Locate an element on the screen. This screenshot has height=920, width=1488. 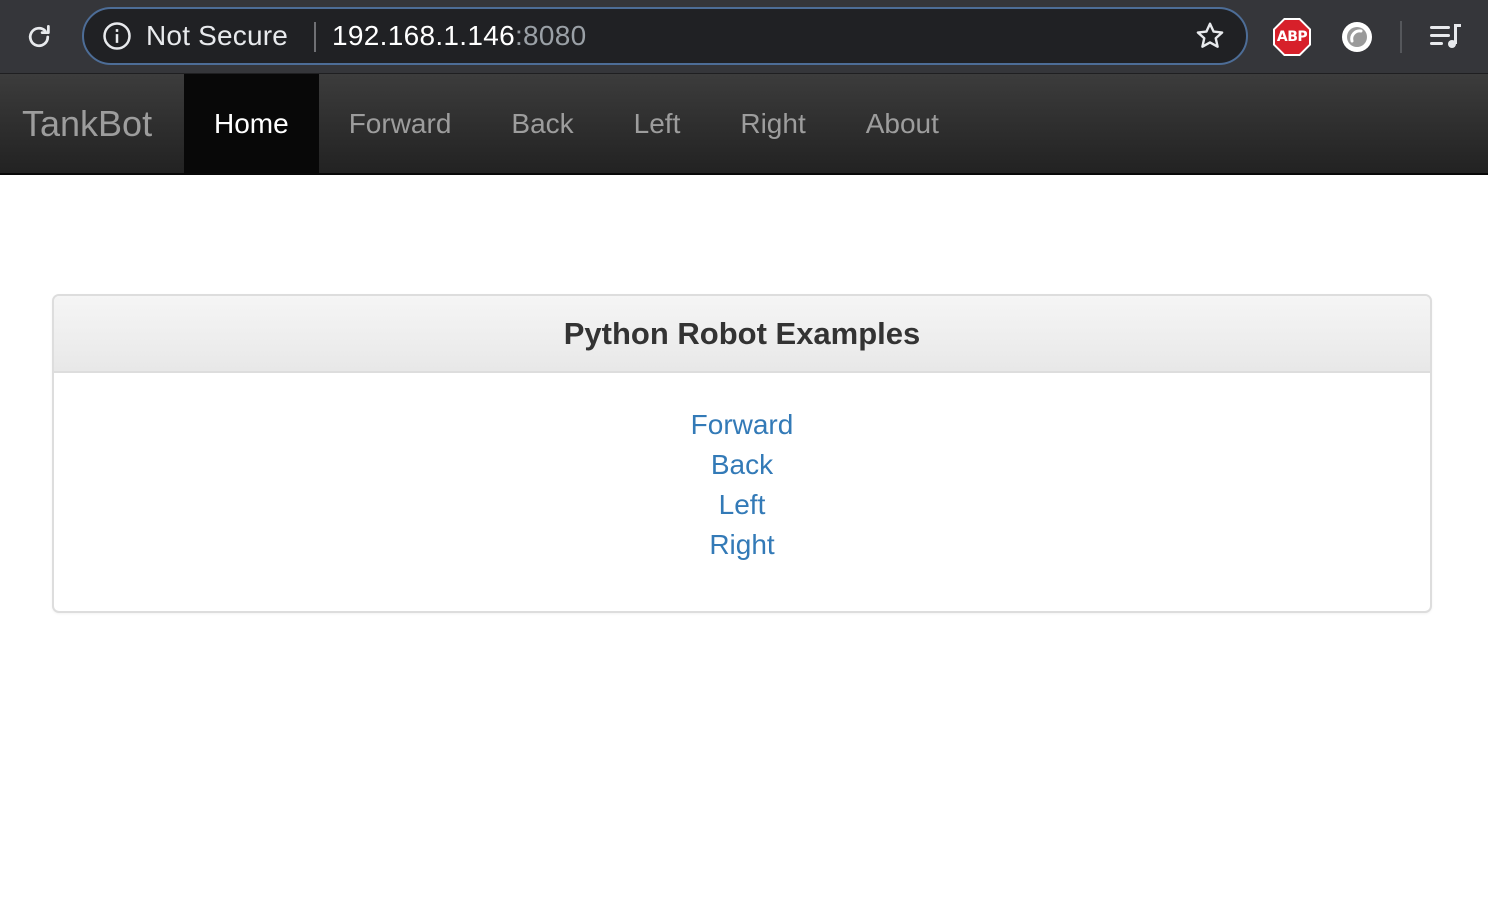
omnibox-divider is located at coordinates (315, 37).